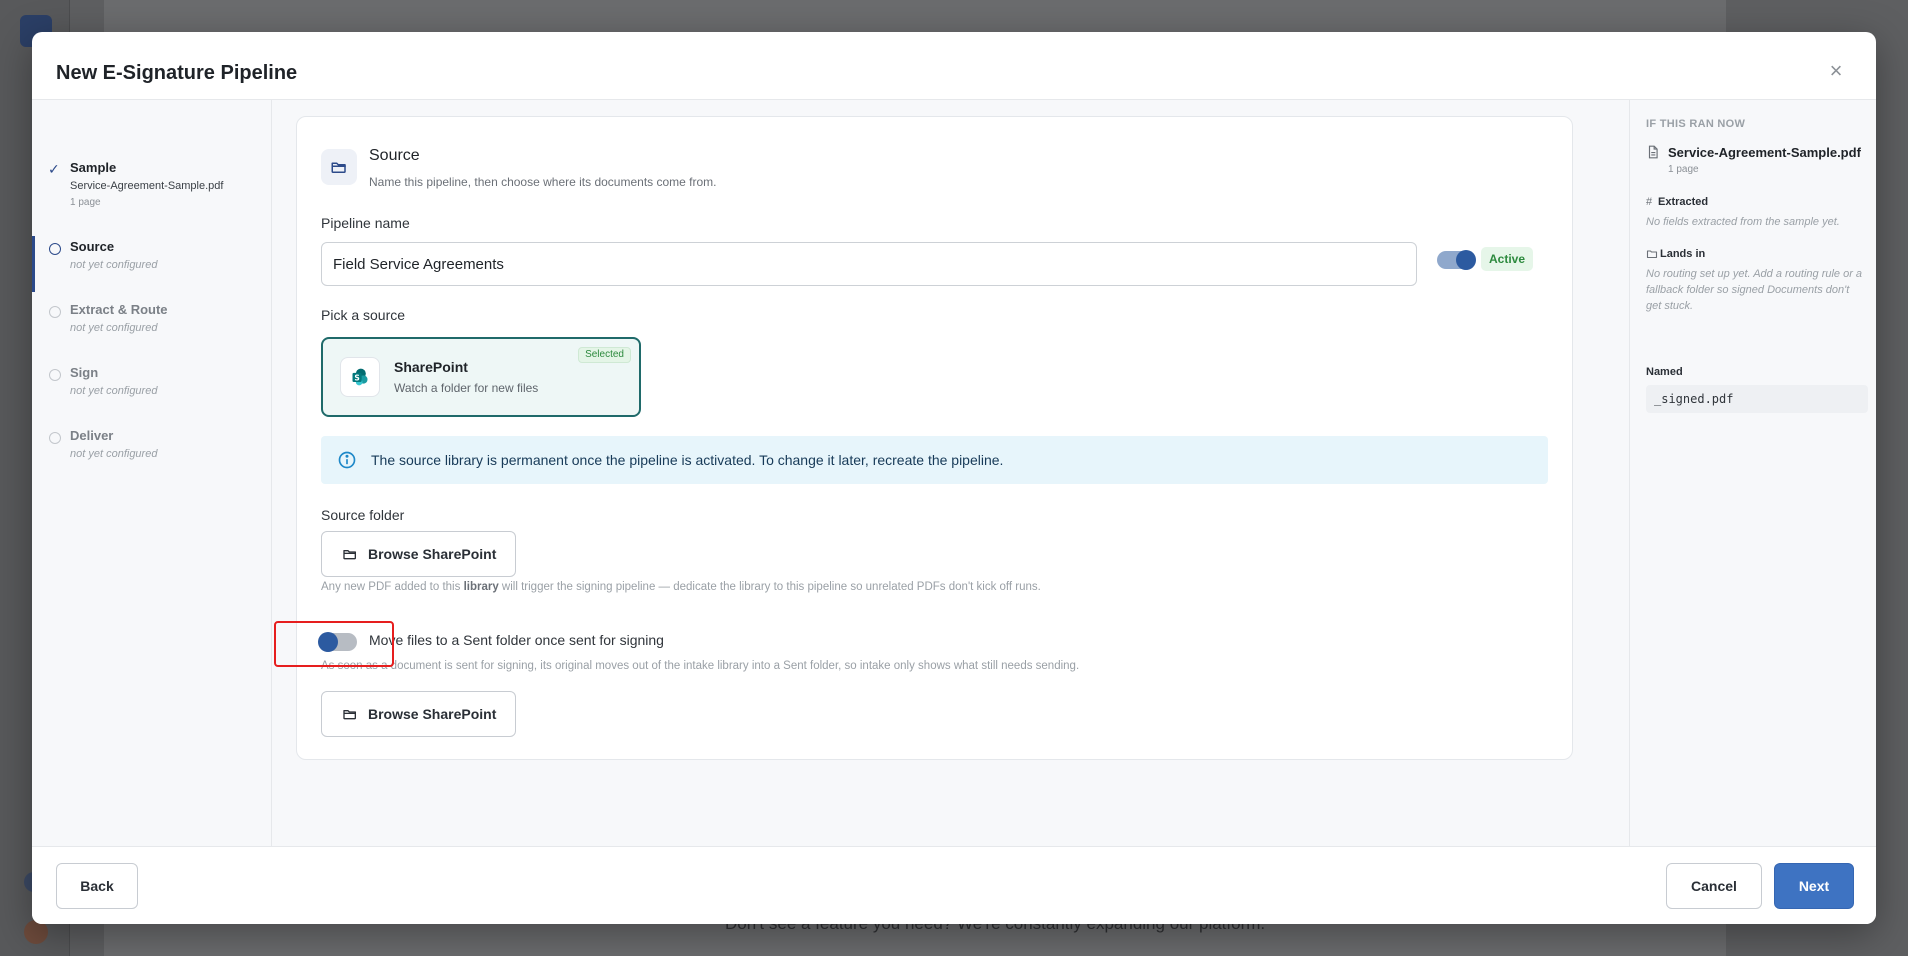  What do you see at coordinates (481, 587) in the screenshot?
I see `help-bold: library` at bounding box center [481, 587].